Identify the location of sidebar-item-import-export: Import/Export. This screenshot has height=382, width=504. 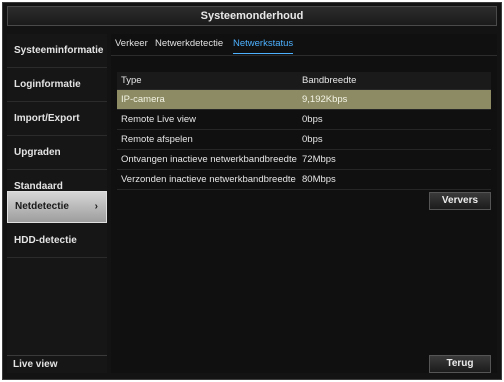
(57, 119).